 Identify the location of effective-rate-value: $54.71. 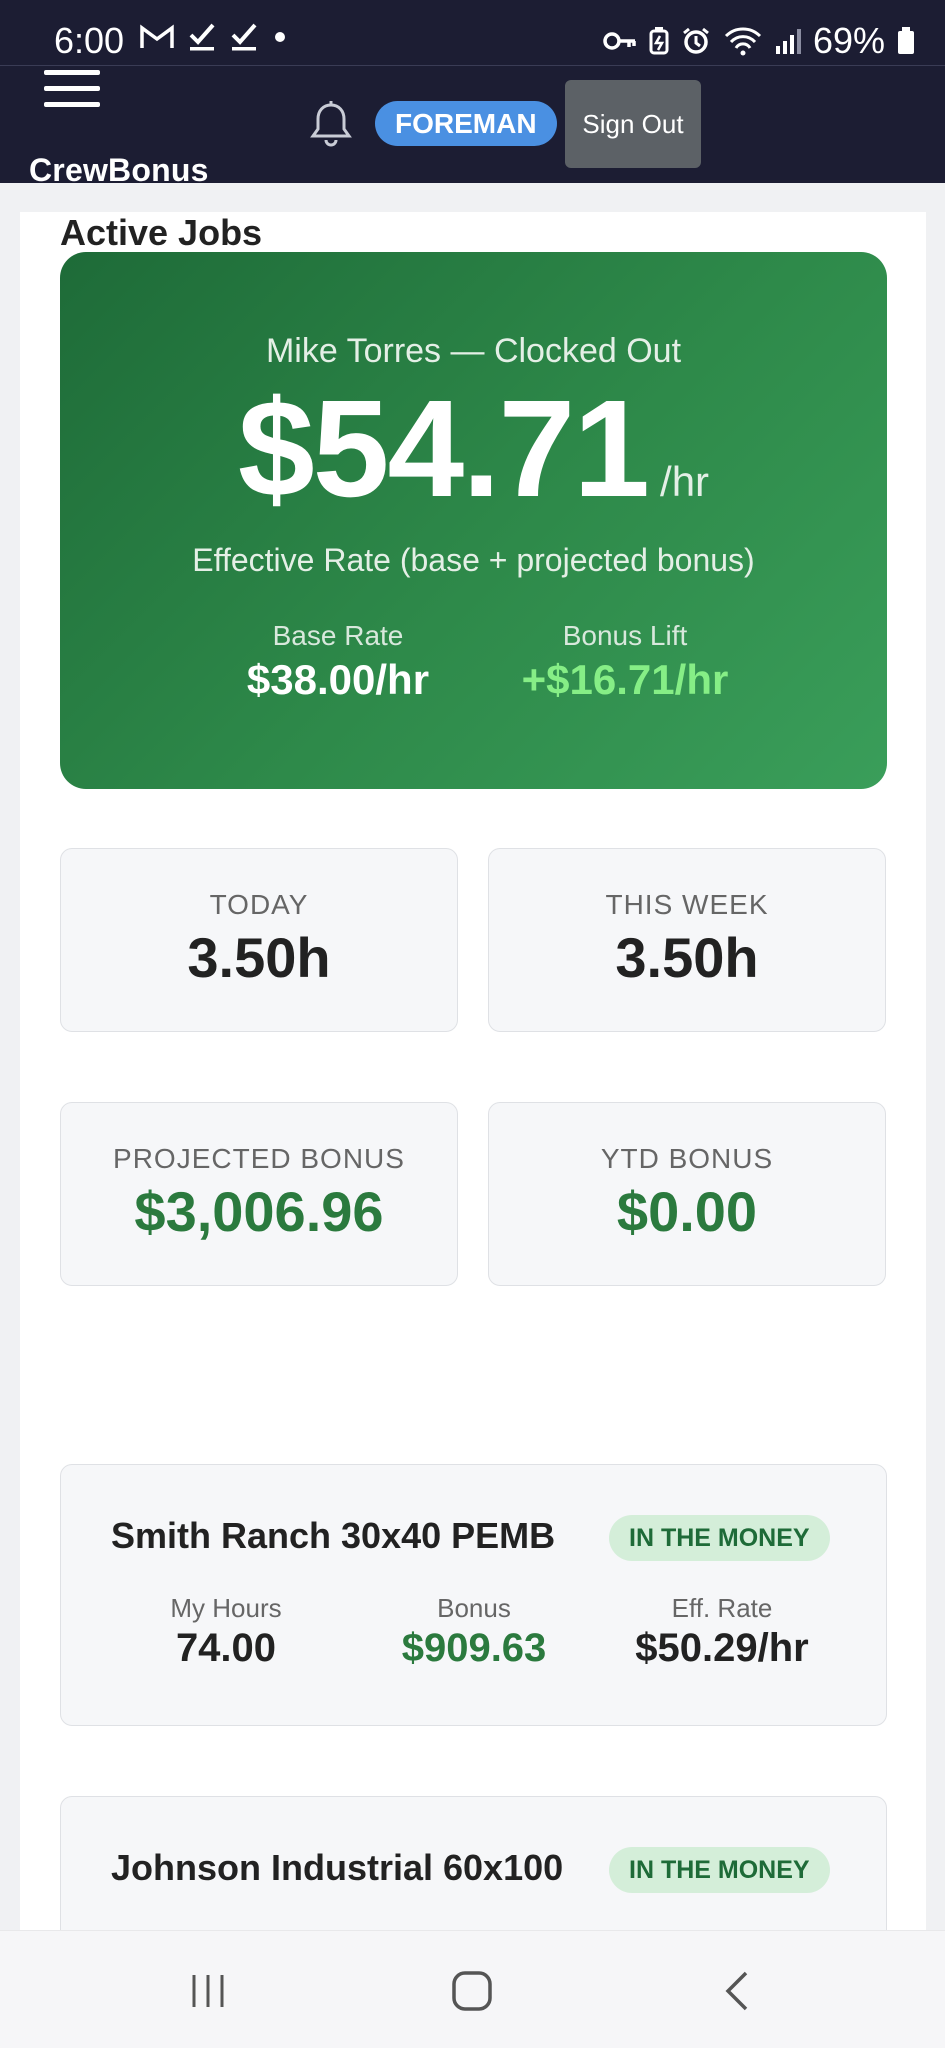
(443, 449).